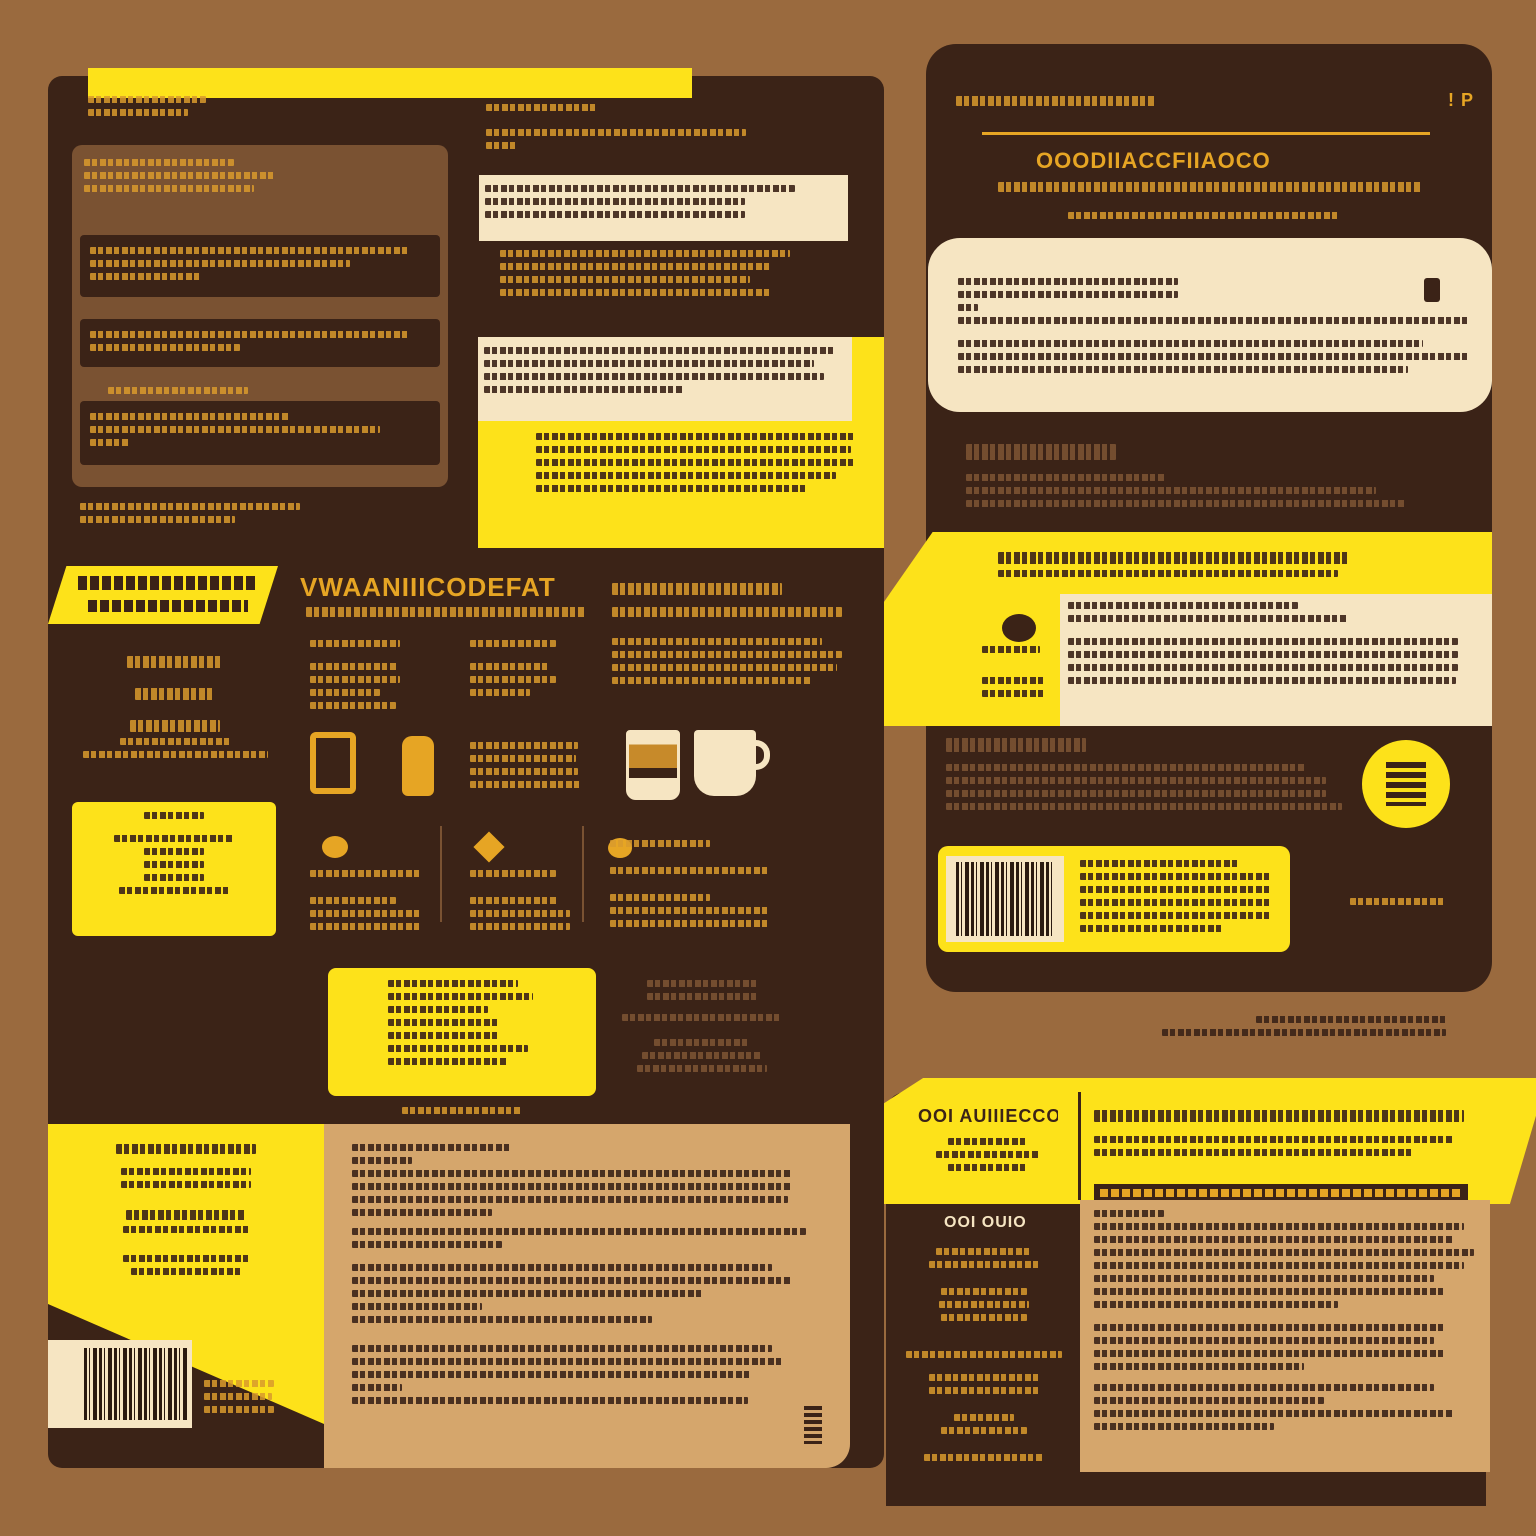 The image size is (1536, 1536). I want to click on offer-card, so click(462, 1032).